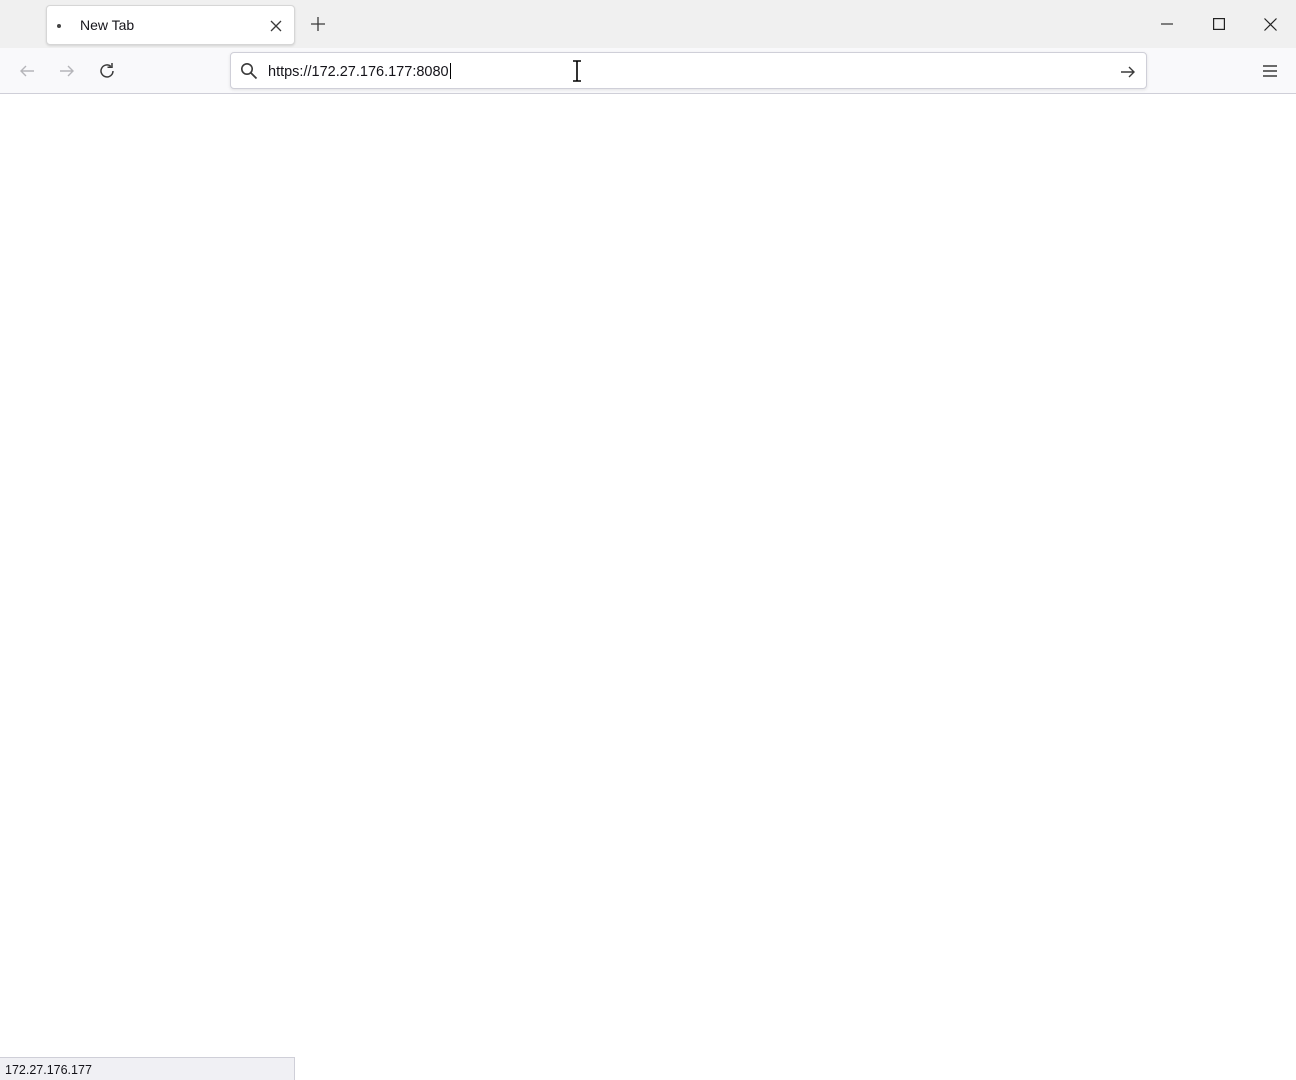 The image size is (1296, 1080). Describe the element at coordinates (648, 24) in the screenshot. I see `title-bar: New Tab` at that location.